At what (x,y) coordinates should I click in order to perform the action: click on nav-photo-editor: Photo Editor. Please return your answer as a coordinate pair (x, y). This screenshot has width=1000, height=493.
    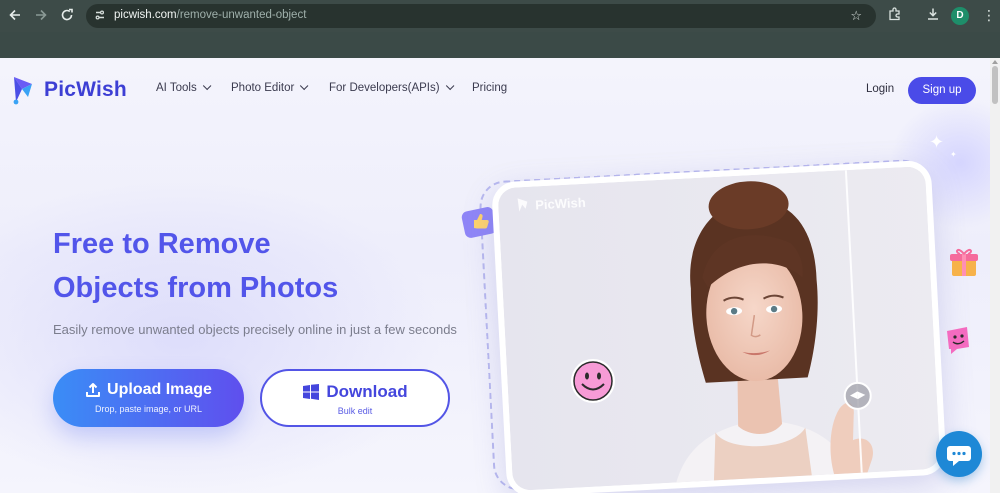
    Looking at the image, I should click on (270, 87).